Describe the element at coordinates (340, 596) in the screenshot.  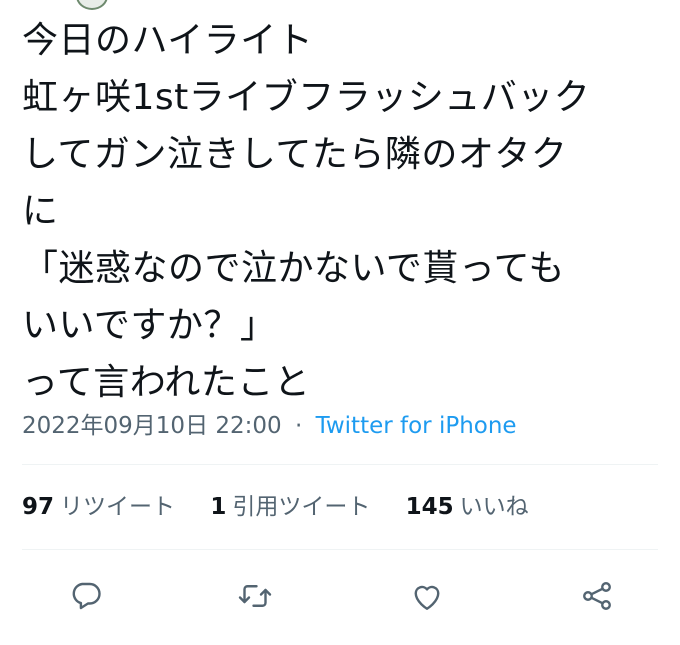
I see `action-bar` at that location.